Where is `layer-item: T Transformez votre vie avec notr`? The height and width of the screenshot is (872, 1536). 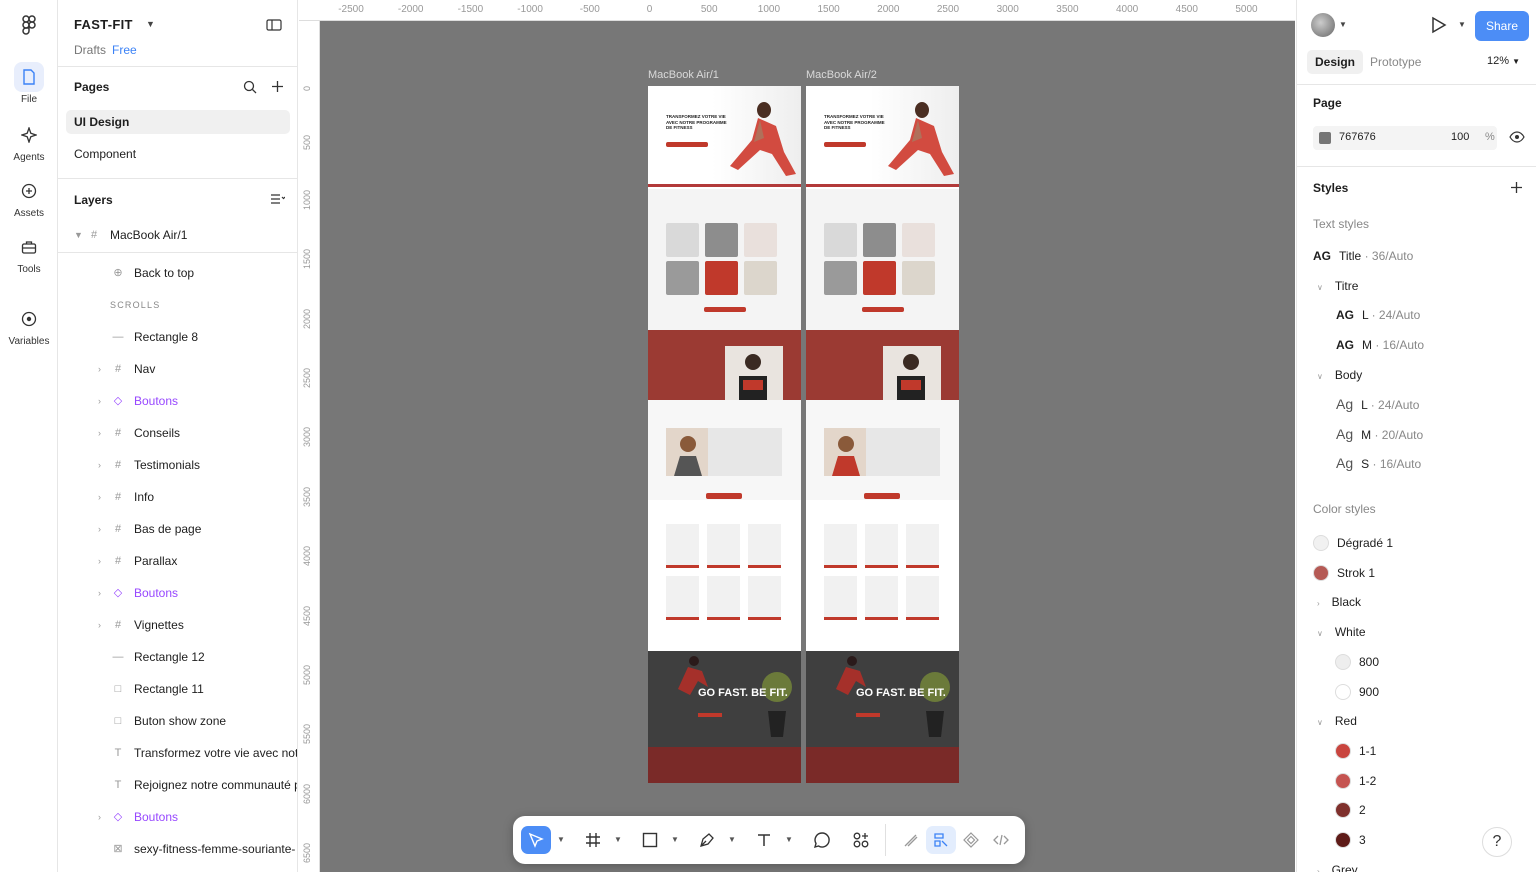 layer-item: T Transformez votre vie avec notr is located at coordinates (177, 753).